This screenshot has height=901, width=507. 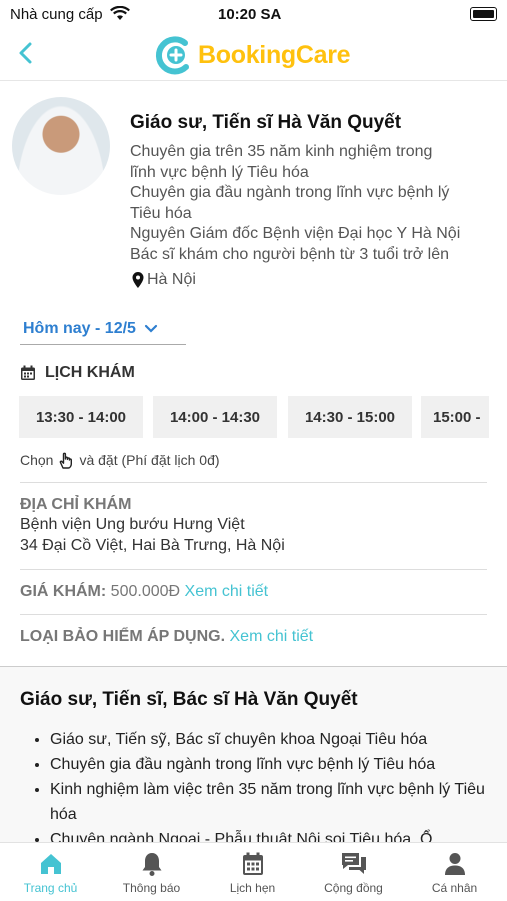 What do you see at coordinates (272, 636) in the screenshot?
I see `insurance-detail-link: Xem chi tiết` at bounding box center [272, 636].